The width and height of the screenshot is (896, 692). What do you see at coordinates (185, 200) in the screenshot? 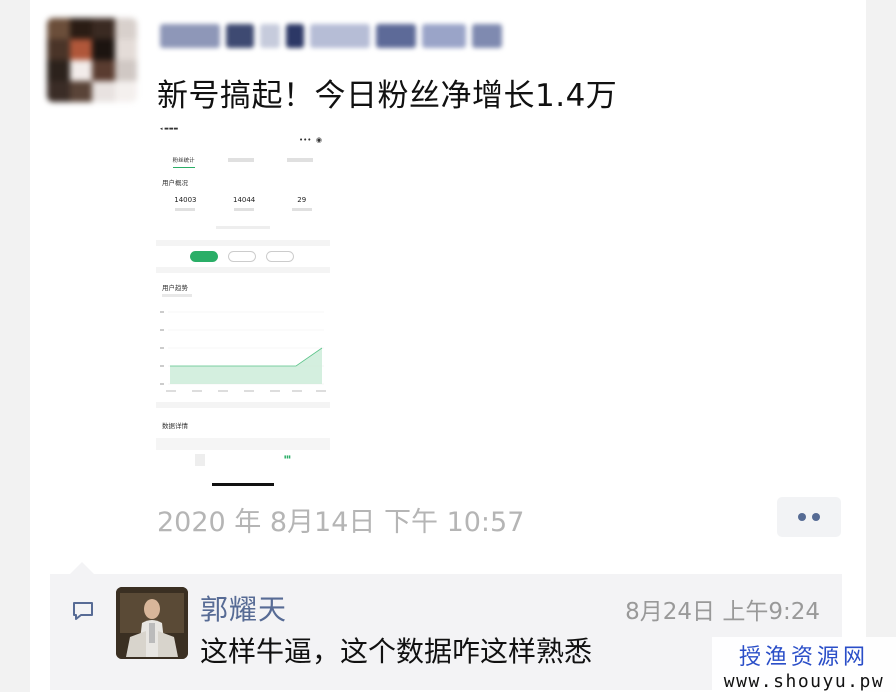
I see `shot-stat-value: 14003` at bounding box center [185, 200].